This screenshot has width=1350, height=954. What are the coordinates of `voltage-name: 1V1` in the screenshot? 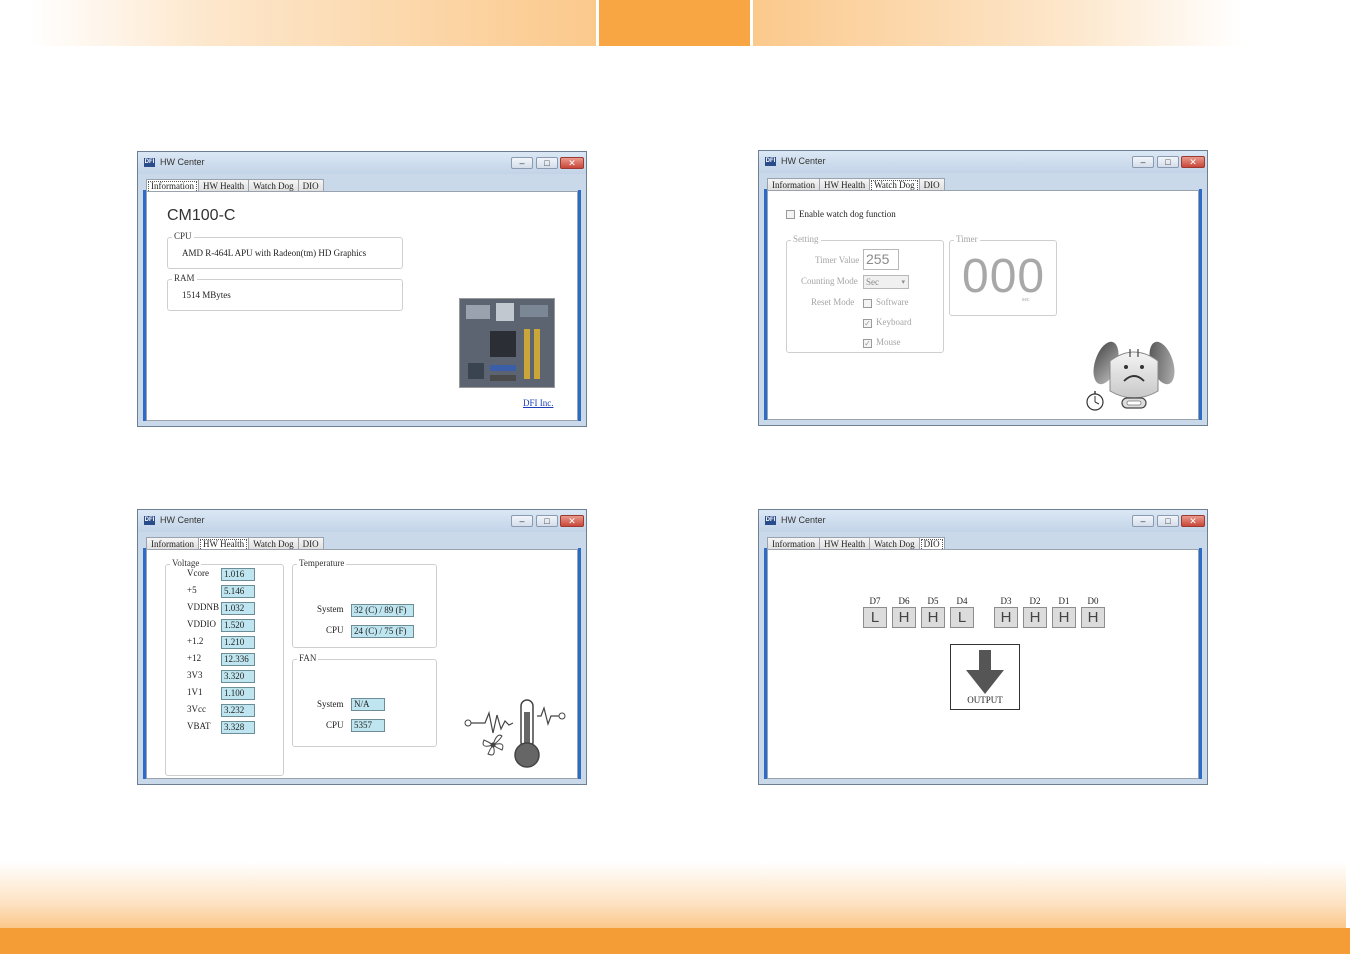 It's located at (195, 692).